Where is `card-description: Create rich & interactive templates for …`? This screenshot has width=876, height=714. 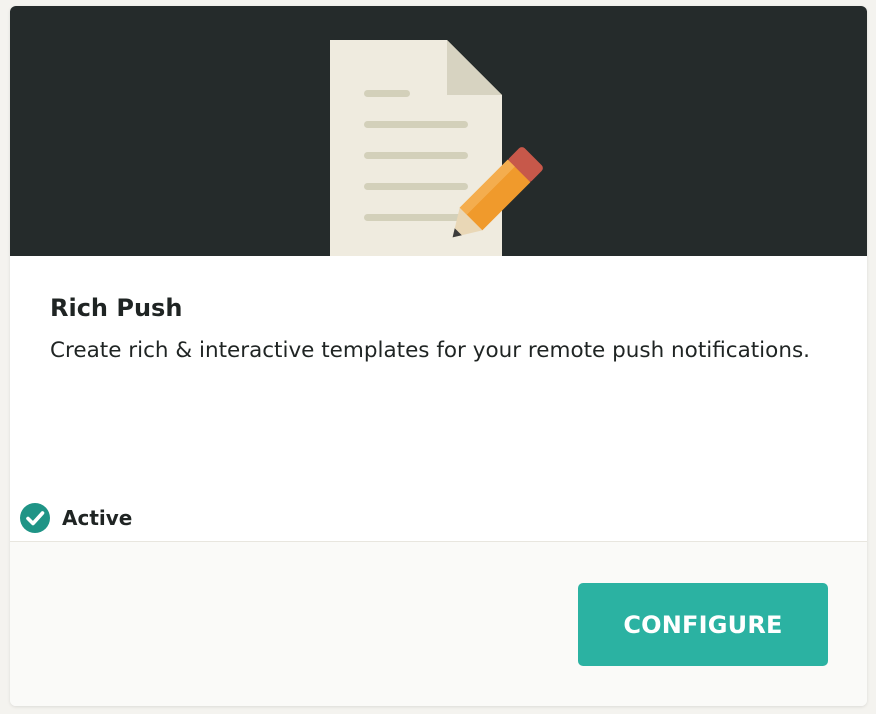
card-description: Create rich & interactive templates for … is located at coordinates (430, 350).